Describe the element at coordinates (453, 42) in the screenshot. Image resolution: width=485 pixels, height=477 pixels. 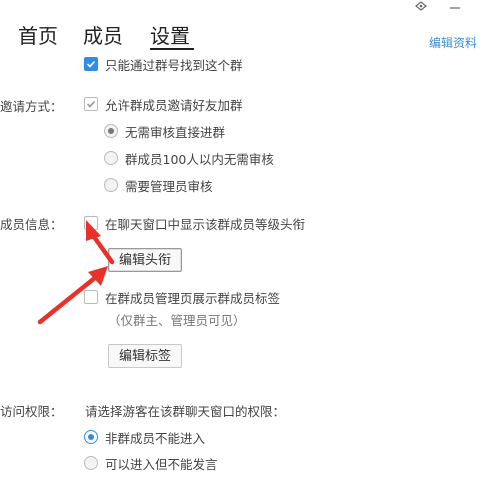
I see `edit-profile-link: 编辑资料` at that location.